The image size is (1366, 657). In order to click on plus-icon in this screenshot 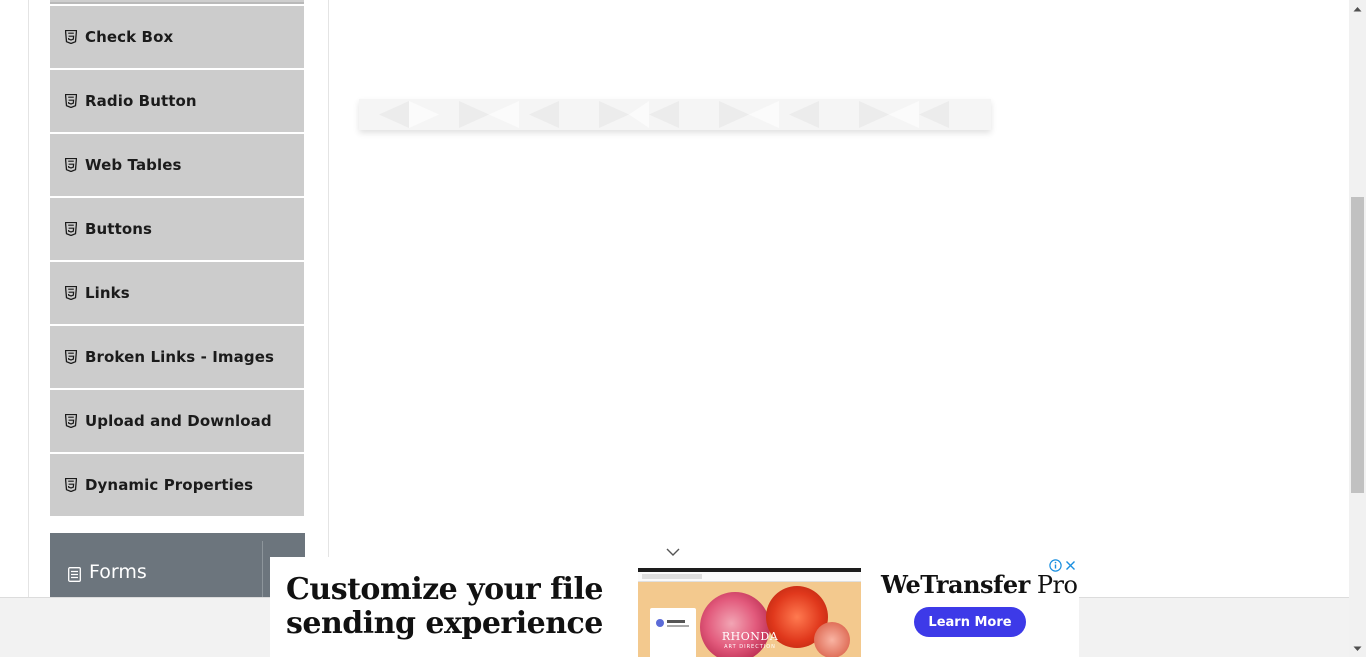, I will do `click(660, 623)`.